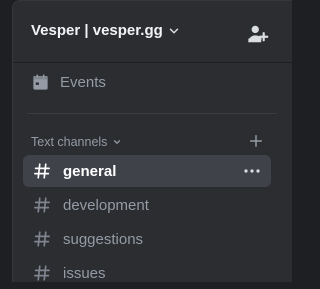 The width and height of the screenshot is (320, 289). Describe the element at coordinates (258, 34) in the screenshot. I see `add-member-icon` at that location.